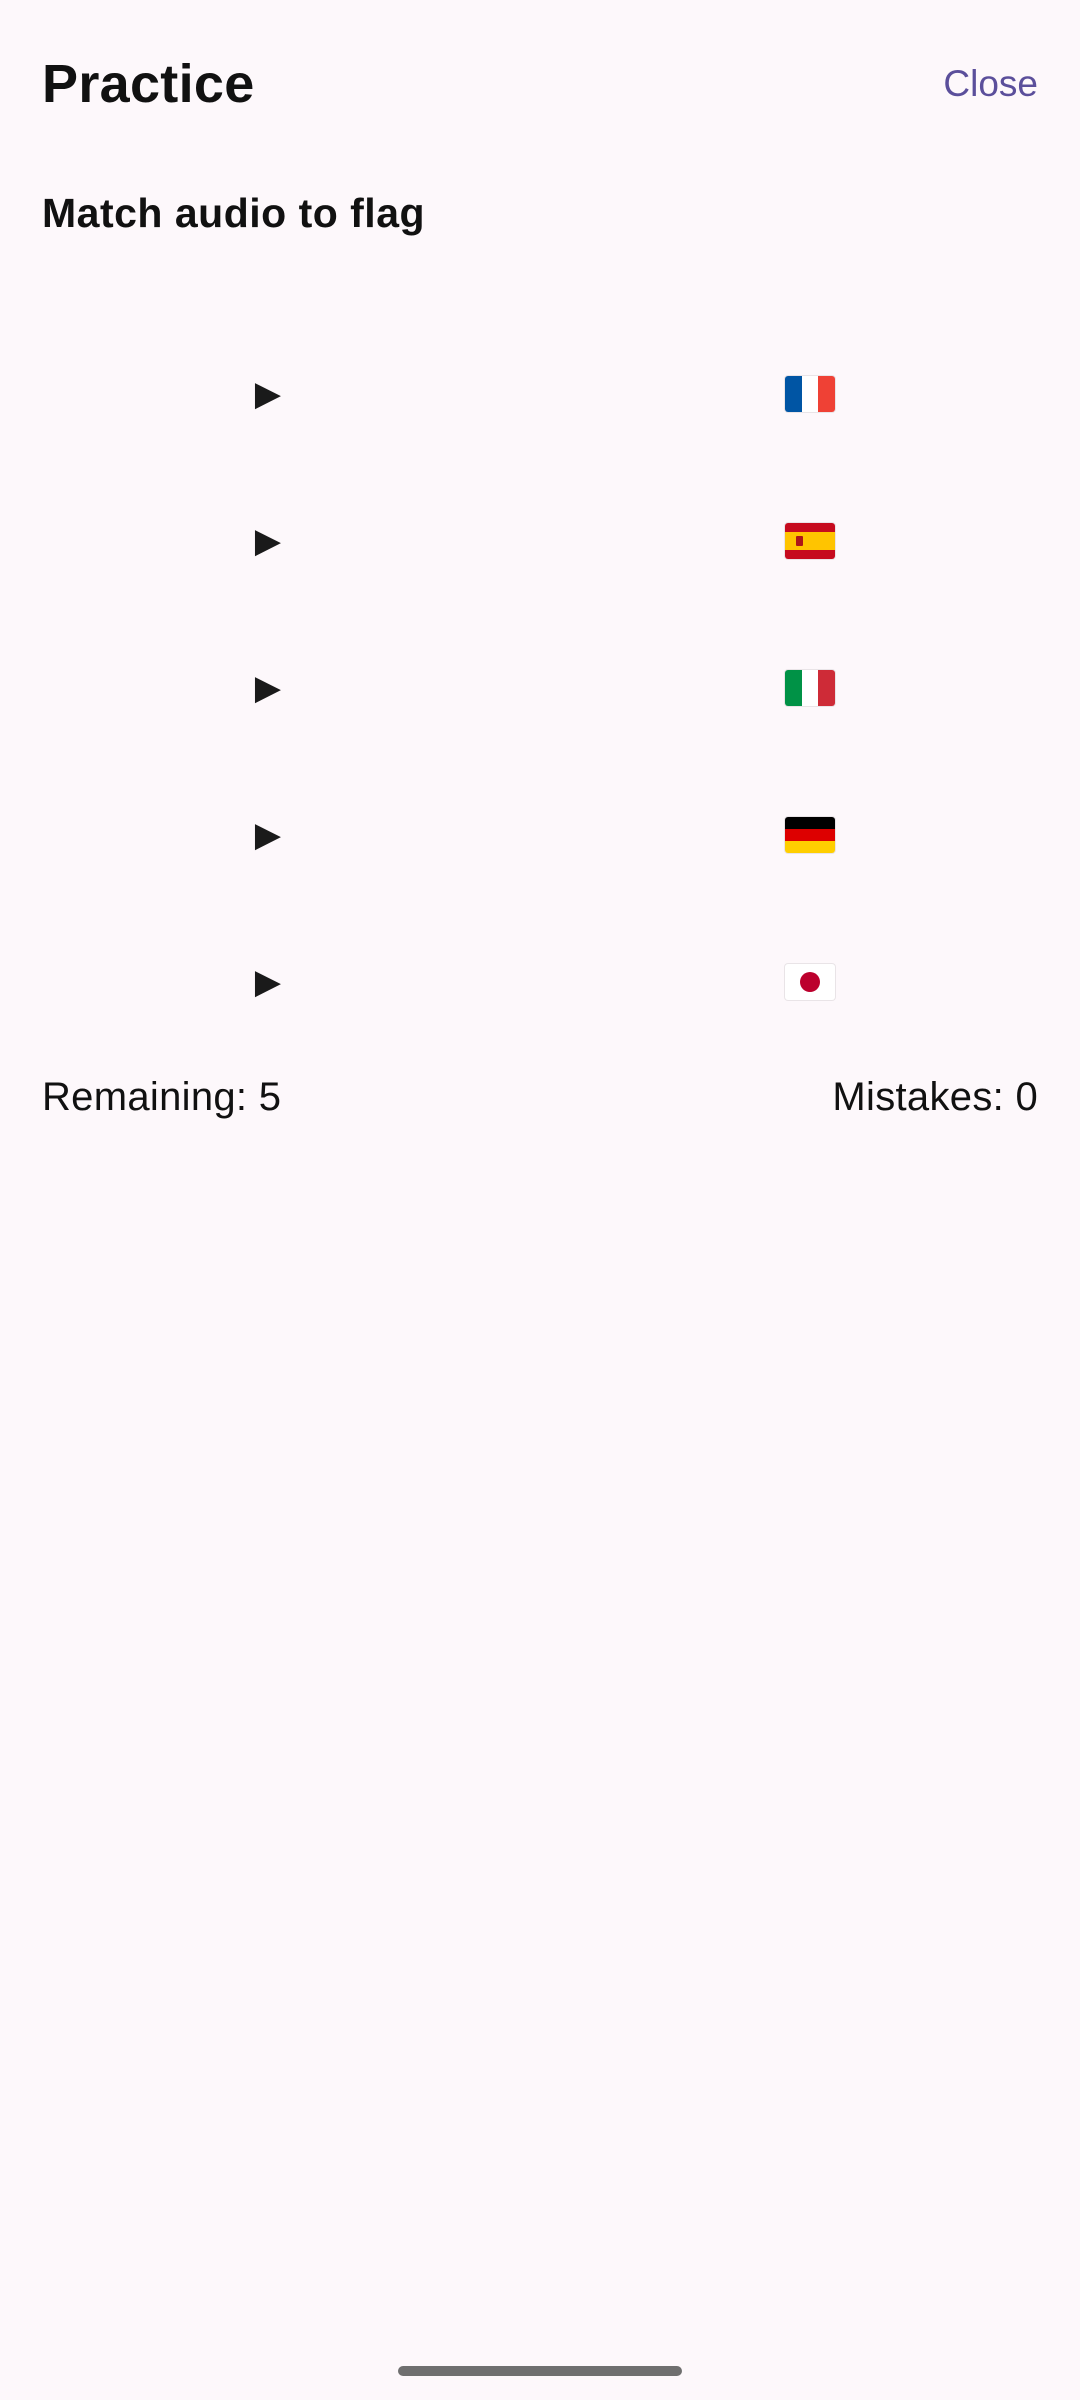 The image size is (1080, 2400). I want to click on italy-flag-icon, so click(810, 687).